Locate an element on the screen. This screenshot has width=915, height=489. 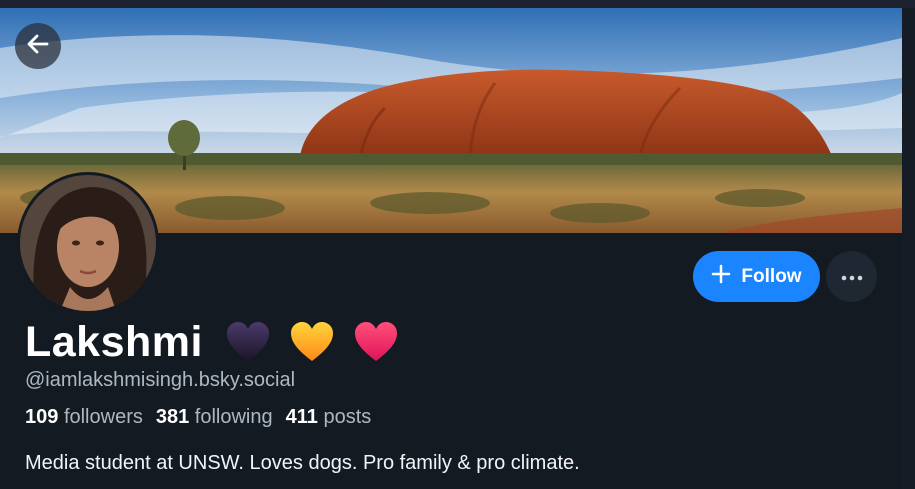
profile-stats: 109 followers 381 following 411 posts is located at coordinates (198, 417).